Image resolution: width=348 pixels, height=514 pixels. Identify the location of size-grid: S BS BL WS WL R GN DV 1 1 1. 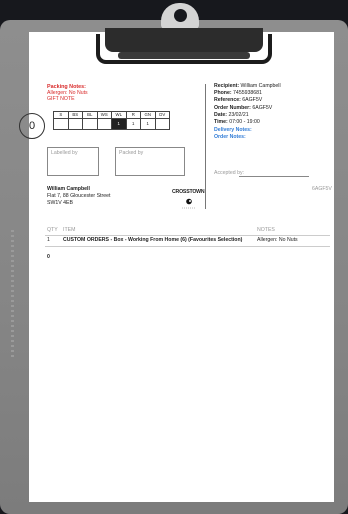
(111, 120).